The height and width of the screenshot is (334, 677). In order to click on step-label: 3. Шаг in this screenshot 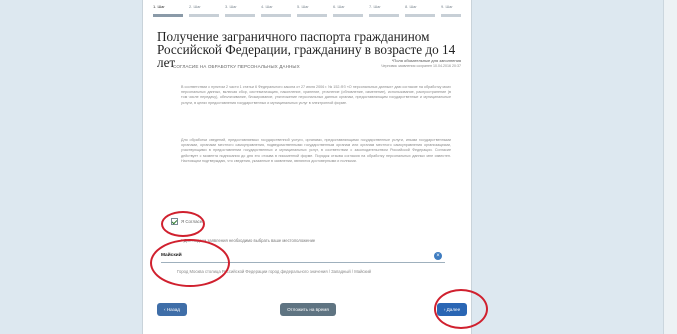, I will do `click(231, 6)`.